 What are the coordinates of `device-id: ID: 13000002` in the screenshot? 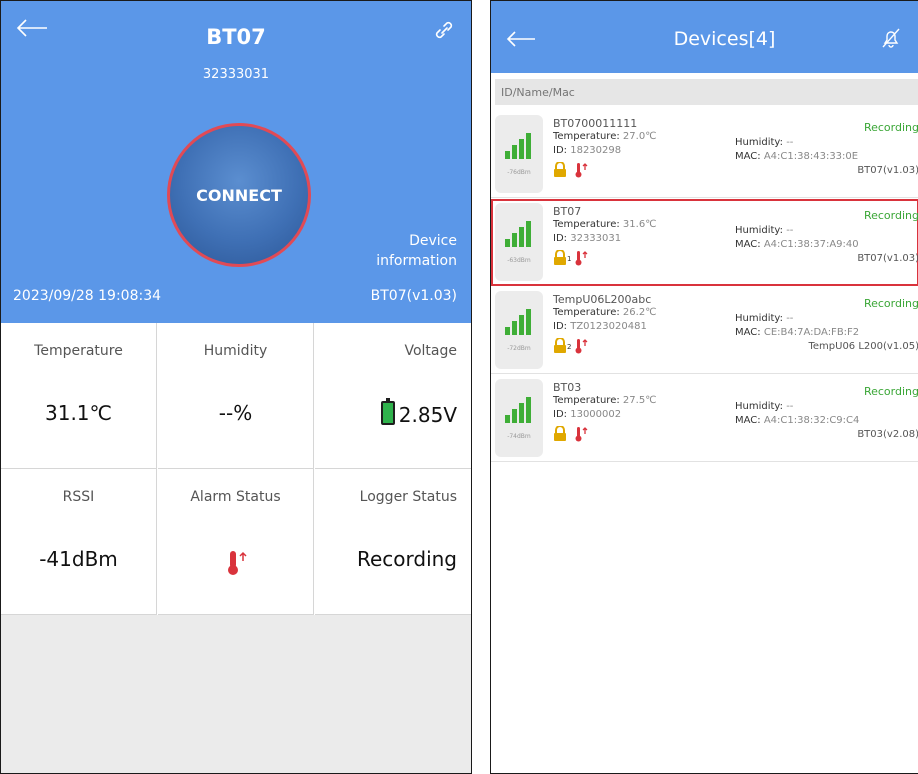 It's located at (587, 414).